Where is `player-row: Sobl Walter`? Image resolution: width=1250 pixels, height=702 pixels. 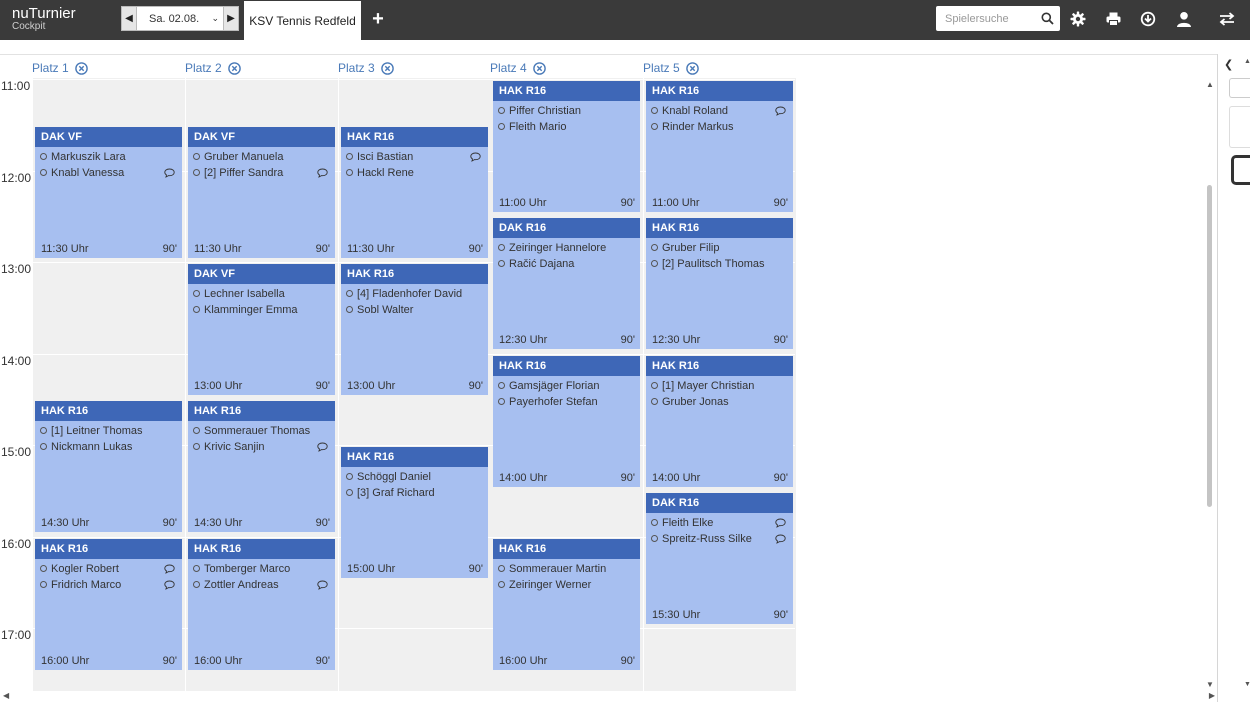 player-row: Sobl Walter is located at coordinates (414, 312).